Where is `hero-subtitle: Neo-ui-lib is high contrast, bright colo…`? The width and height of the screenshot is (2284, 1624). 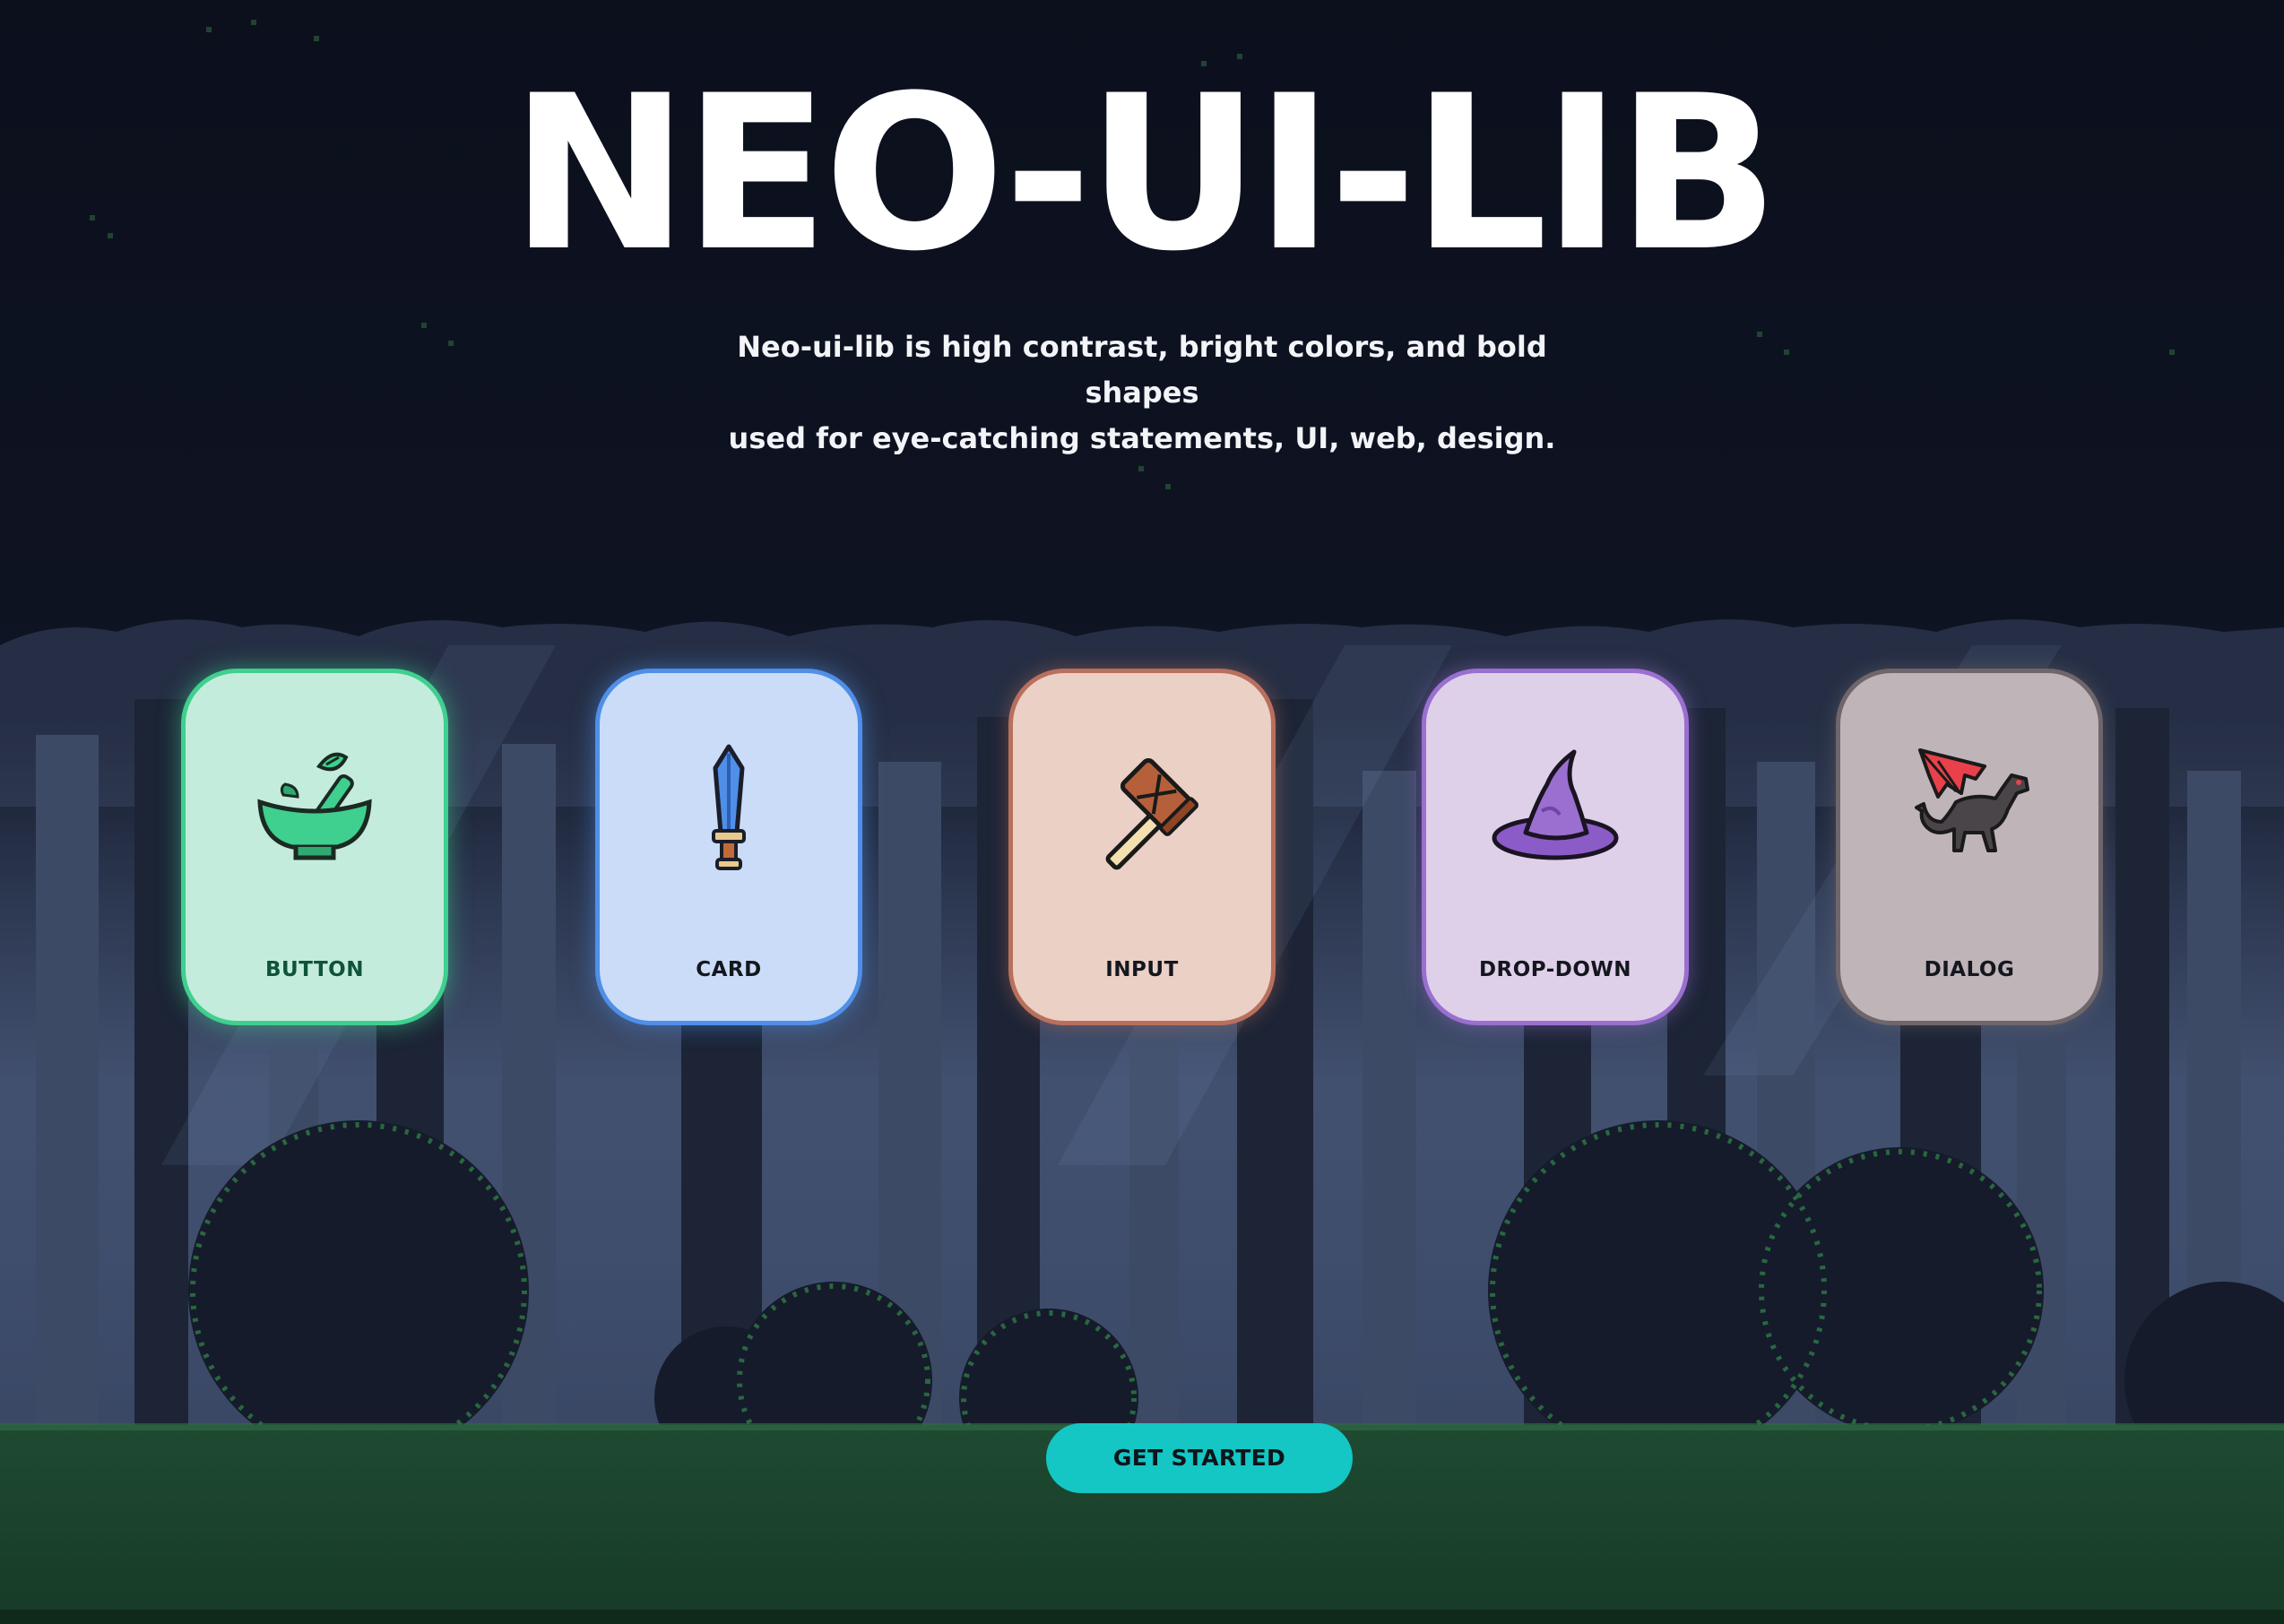 hero-subtitle: Neo-ui-lib is high contrast, bright colo… is located at coordinates (1142, 393).